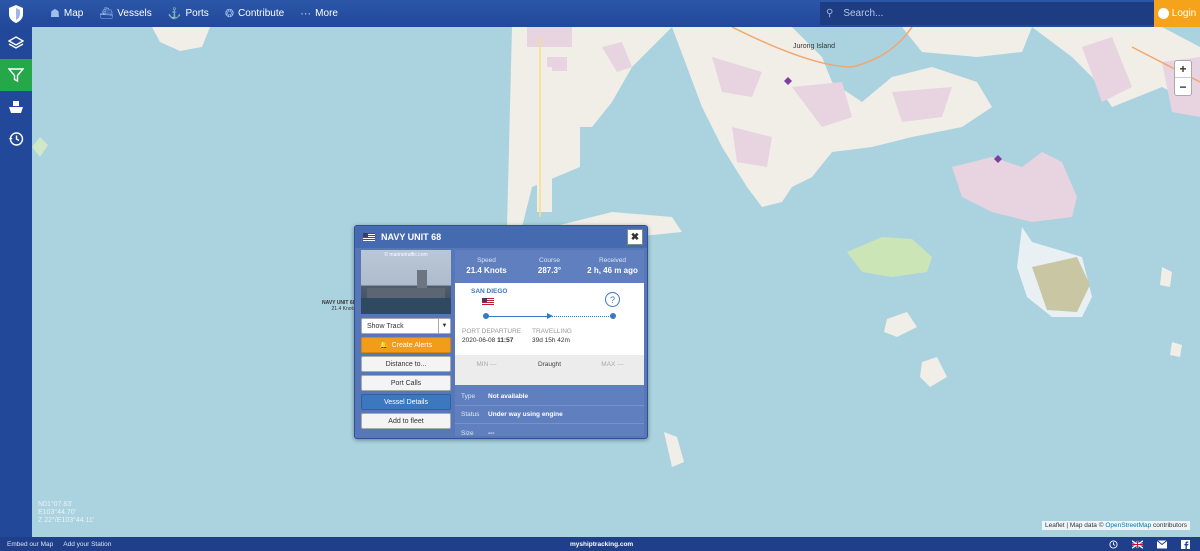 The height and width of the screenshot is (551, 1200). What do you see at coordinates (468, 396) in the screenshot?
I see `info-key: Type` at bounding box center [468, 396].